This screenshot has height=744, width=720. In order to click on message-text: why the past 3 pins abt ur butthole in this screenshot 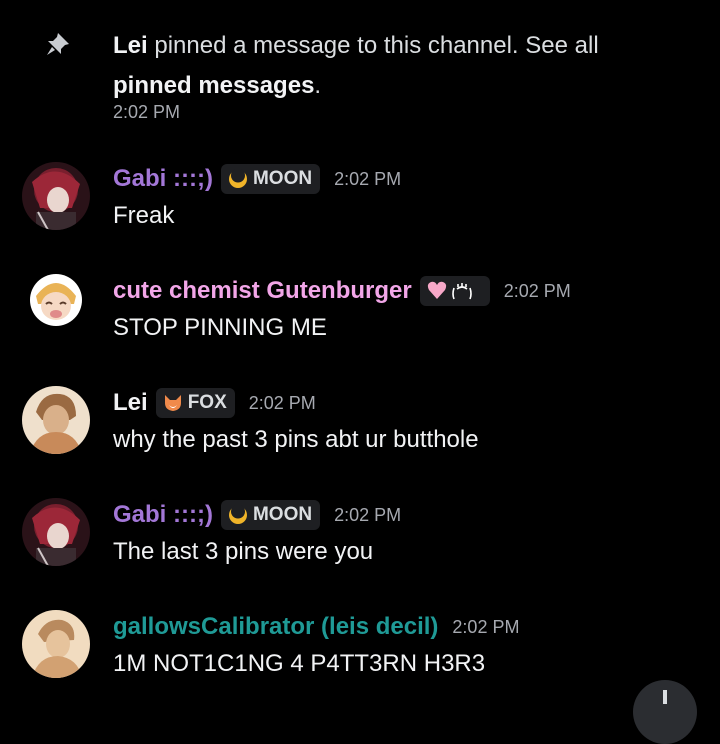, I will do `click(296, 439)`.